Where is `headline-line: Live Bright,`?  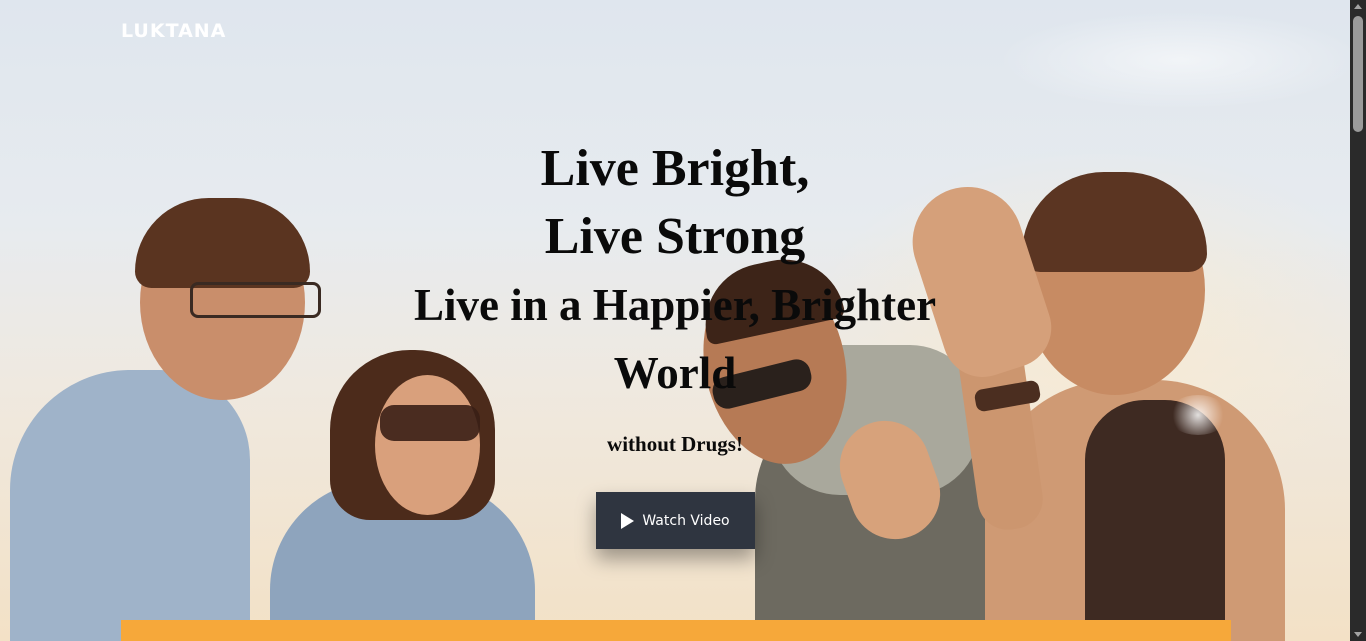 headline-line: Live Bright, is located at coordinates (675, 168).